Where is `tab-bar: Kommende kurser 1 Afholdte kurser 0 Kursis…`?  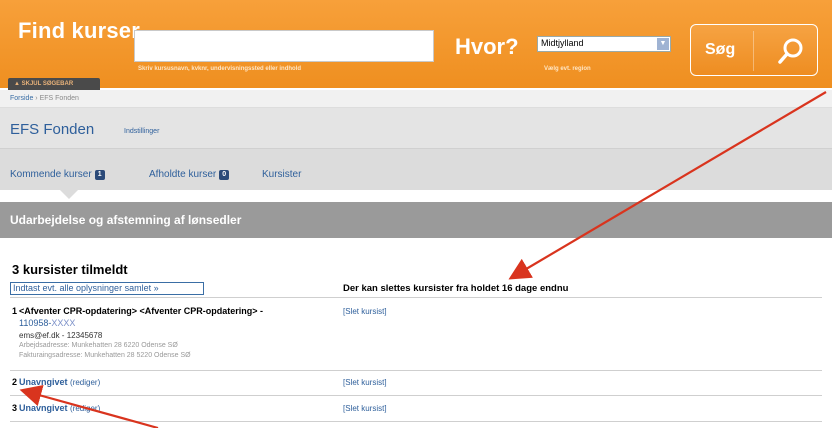 tab-bar: Kommende kurser 1 Afholdte kurser 0 Kursis… is located at coordinates (416, 169).